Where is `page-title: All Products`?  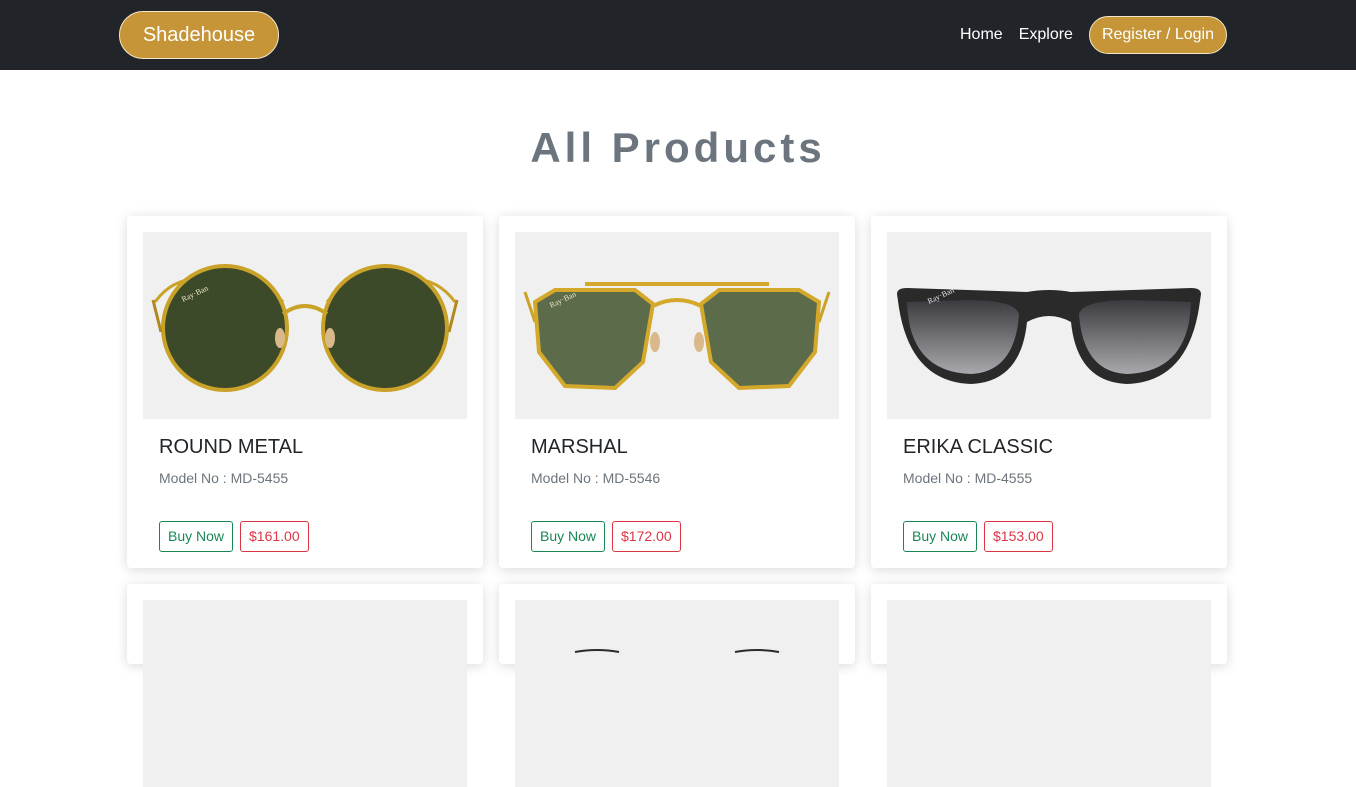 page-title: All Products is located at coordinates (678, 147).